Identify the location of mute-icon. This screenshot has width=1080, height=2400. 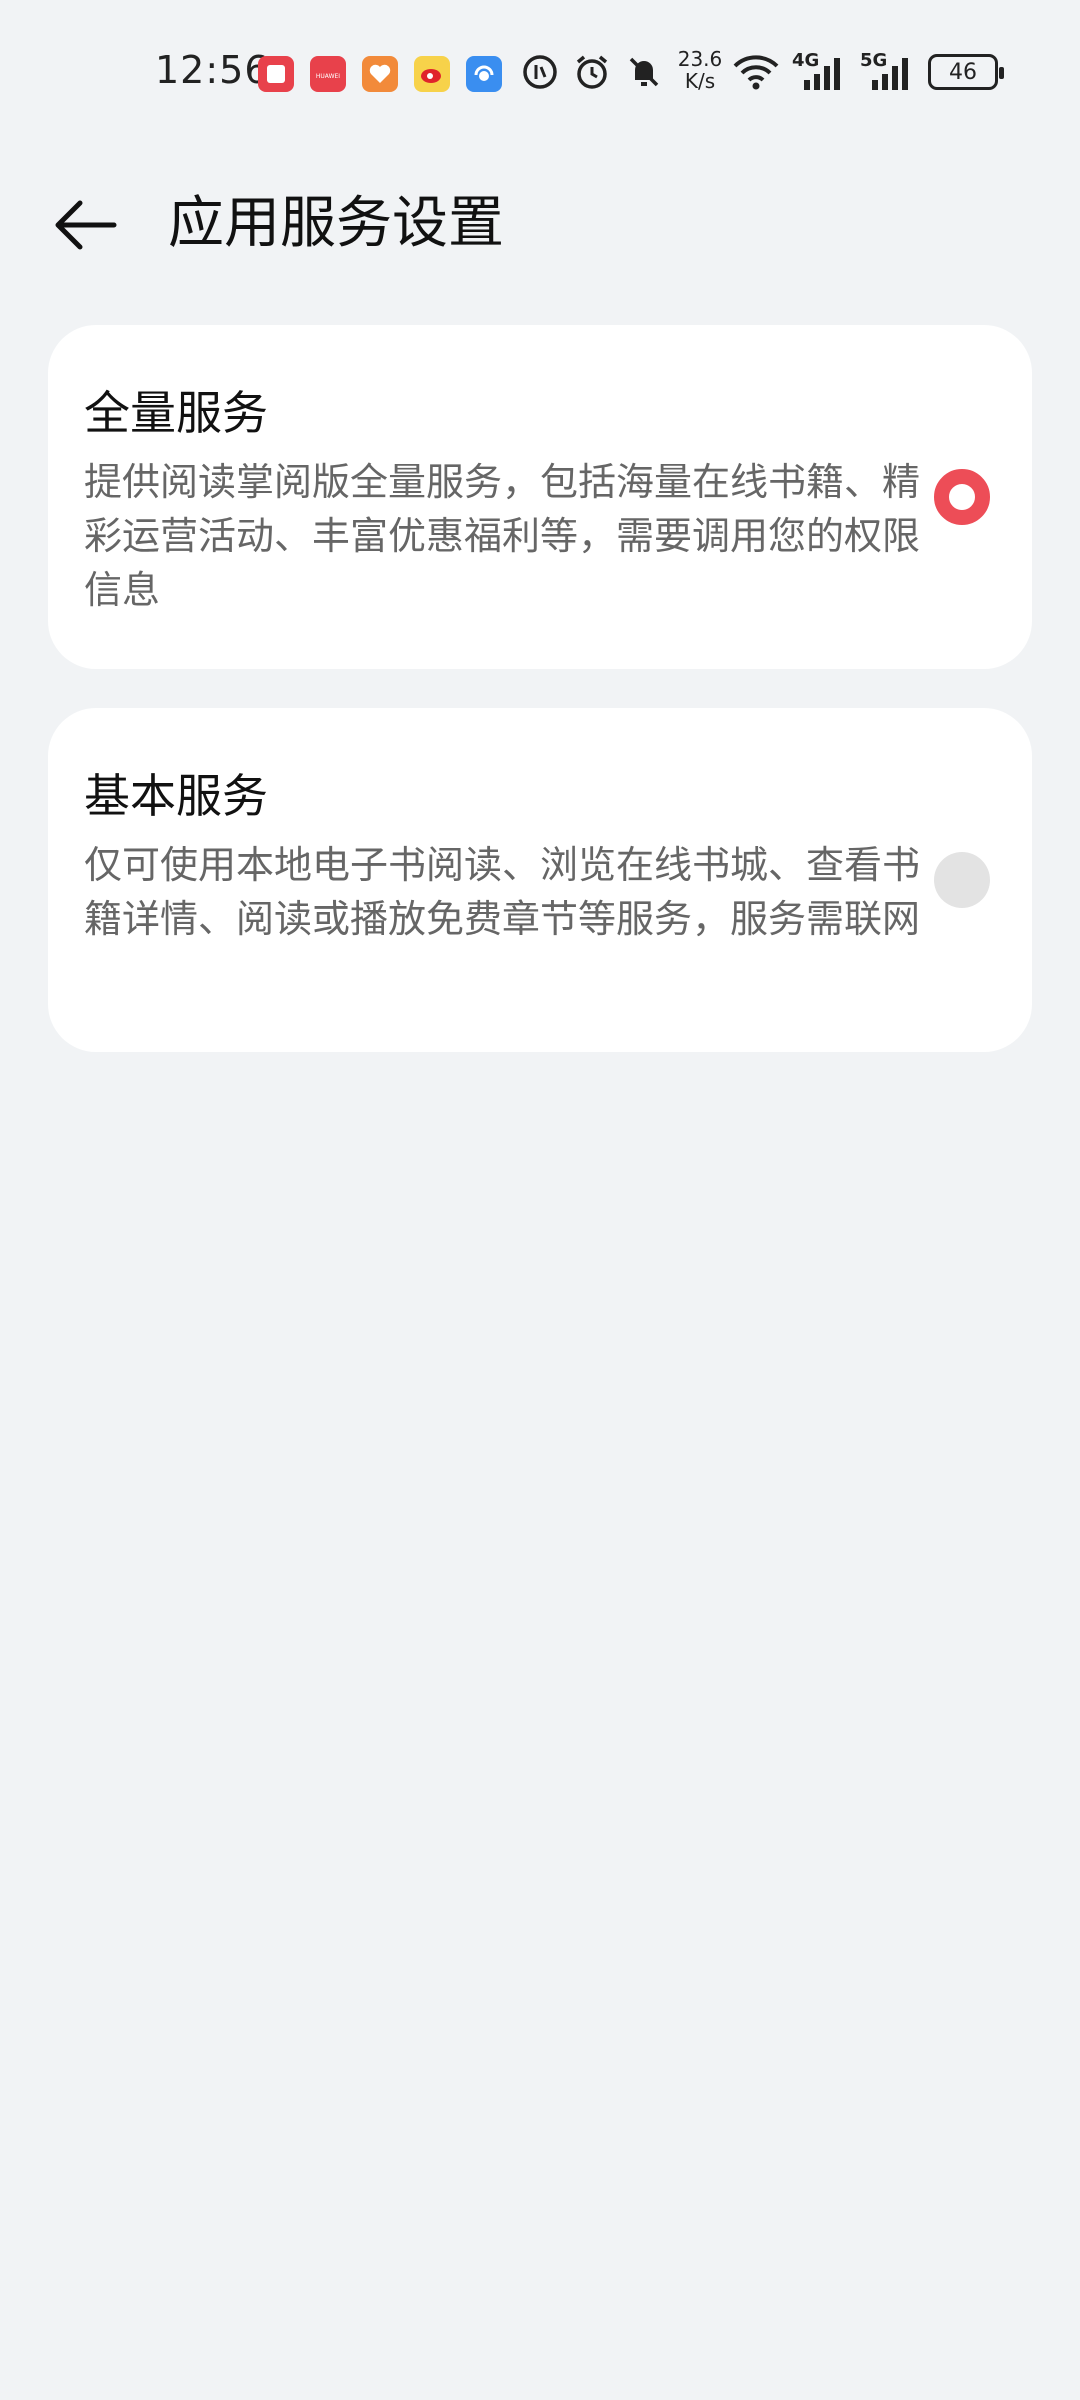
(644, 72).